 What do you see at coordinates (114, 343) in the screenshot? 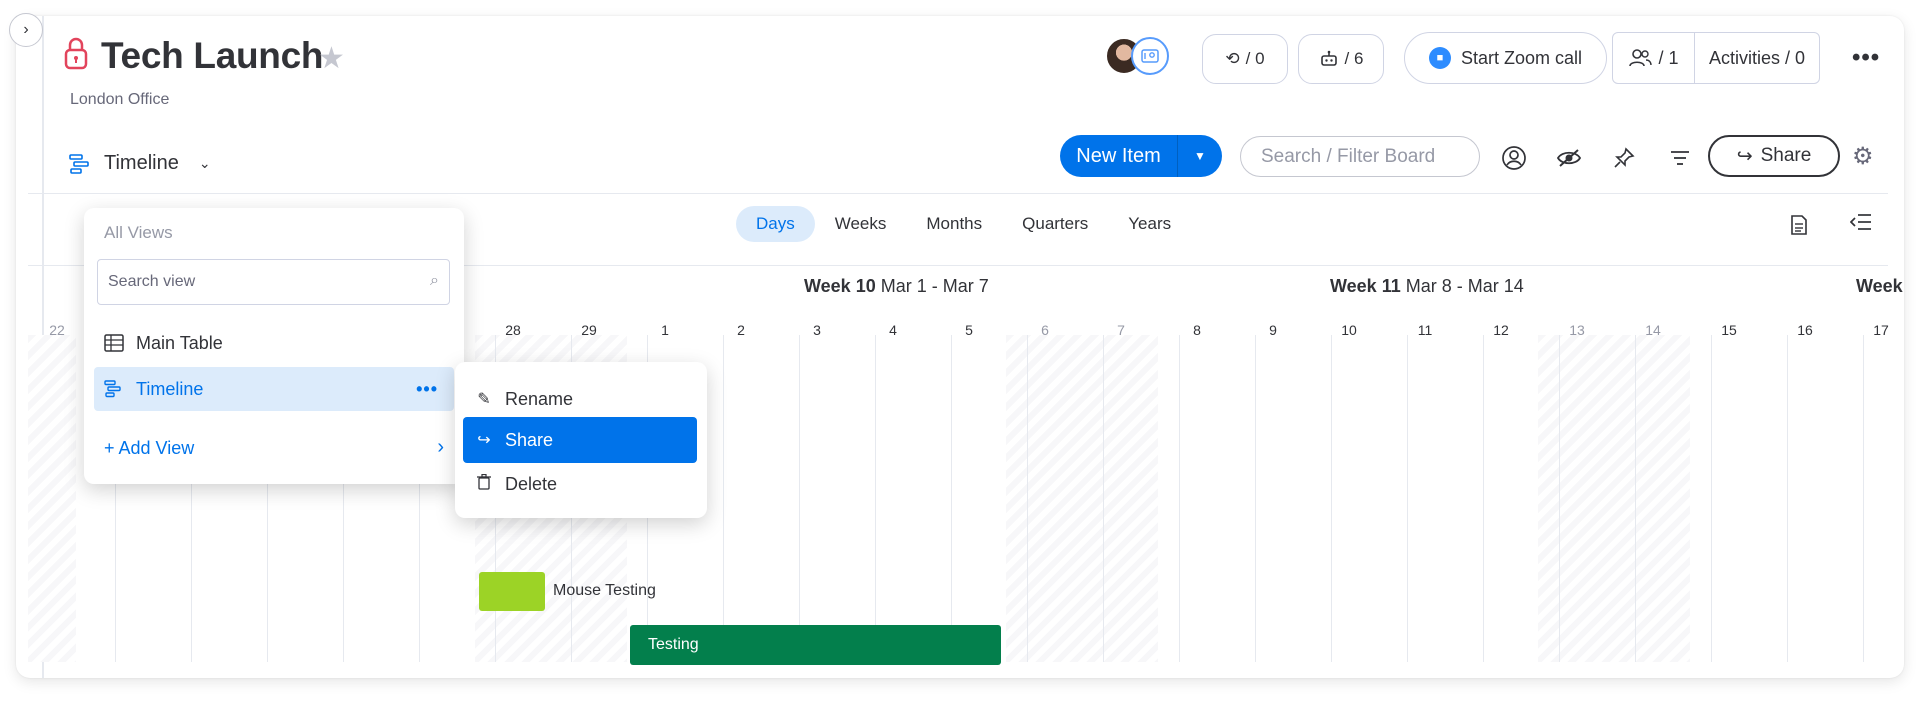
I see `table-icon` at bounding box center [114, 343].